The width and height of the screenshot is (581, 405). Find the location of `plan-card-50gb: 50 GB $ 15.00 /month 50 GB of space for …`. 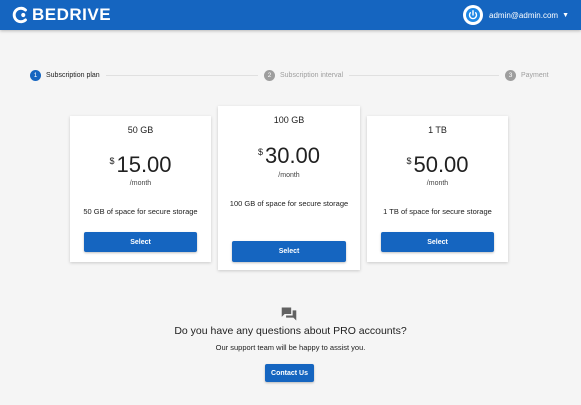

plan-card-50gb: 50 GB $ 15.00 /month 50 GB of space for … is located at coordinates (140, 189).